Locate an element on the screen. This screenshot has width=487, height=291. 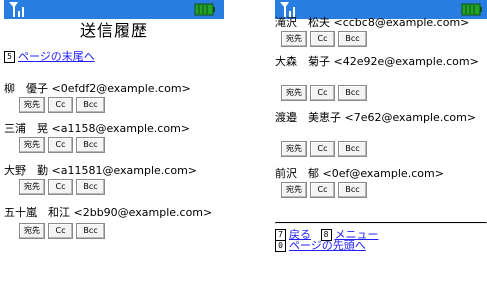
history-entry: 前沢 郁 <0ef@example.com> 宛先 Cc Bcc is located at coordinates (381, 182).